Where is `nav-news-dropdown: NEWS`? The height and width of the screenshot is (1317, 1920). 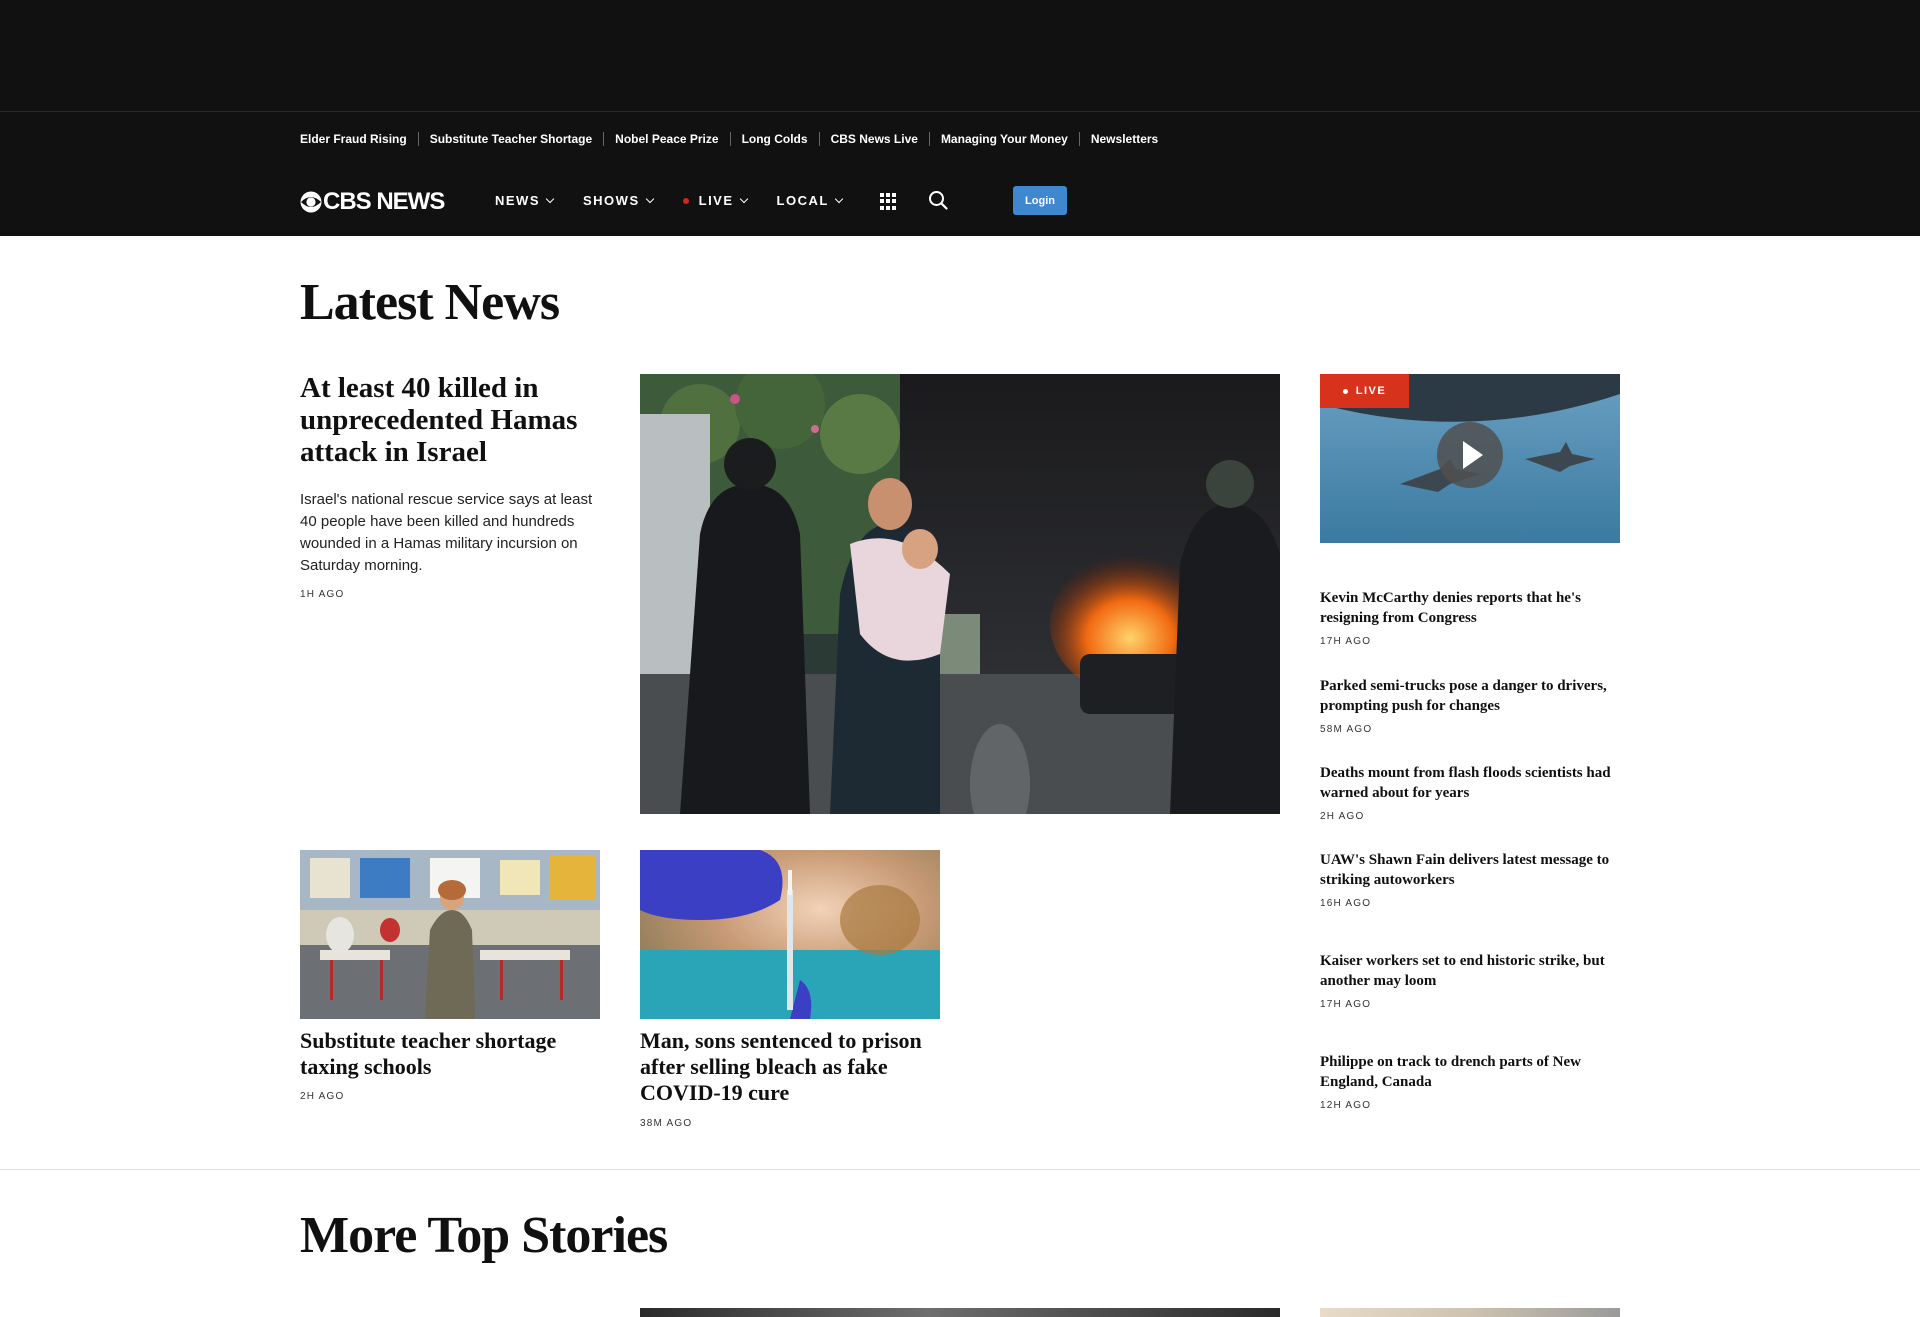
nav-news-dropdown: NEWS is located at coordinates (525, 200).